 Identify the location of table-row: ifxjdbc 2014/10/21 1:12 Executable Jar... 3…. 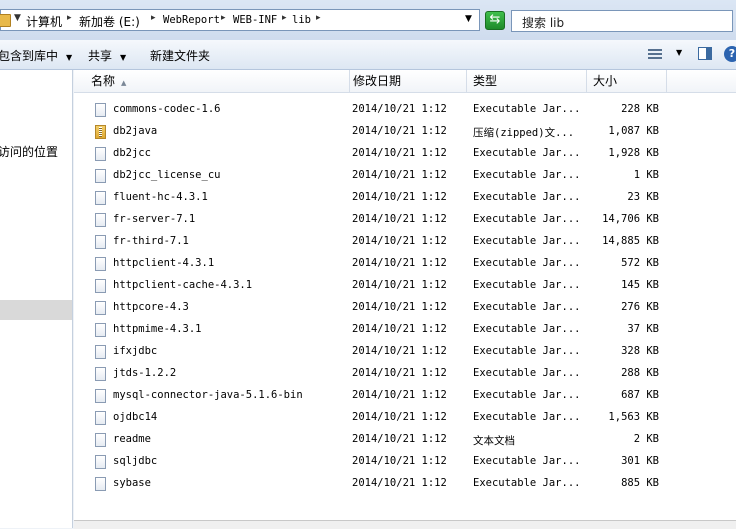
(405, 352).